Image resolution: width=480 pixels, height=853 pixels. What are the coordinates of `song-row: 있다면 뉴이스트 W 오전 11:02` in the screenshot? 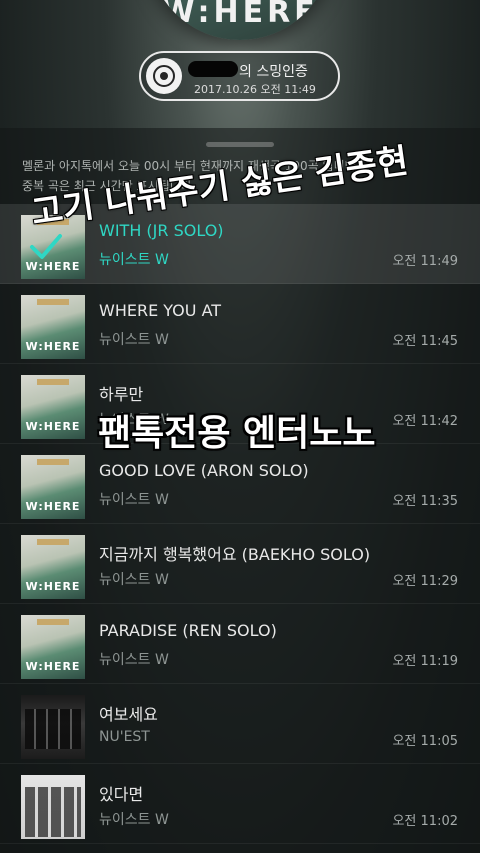 It's located at (240, 804).